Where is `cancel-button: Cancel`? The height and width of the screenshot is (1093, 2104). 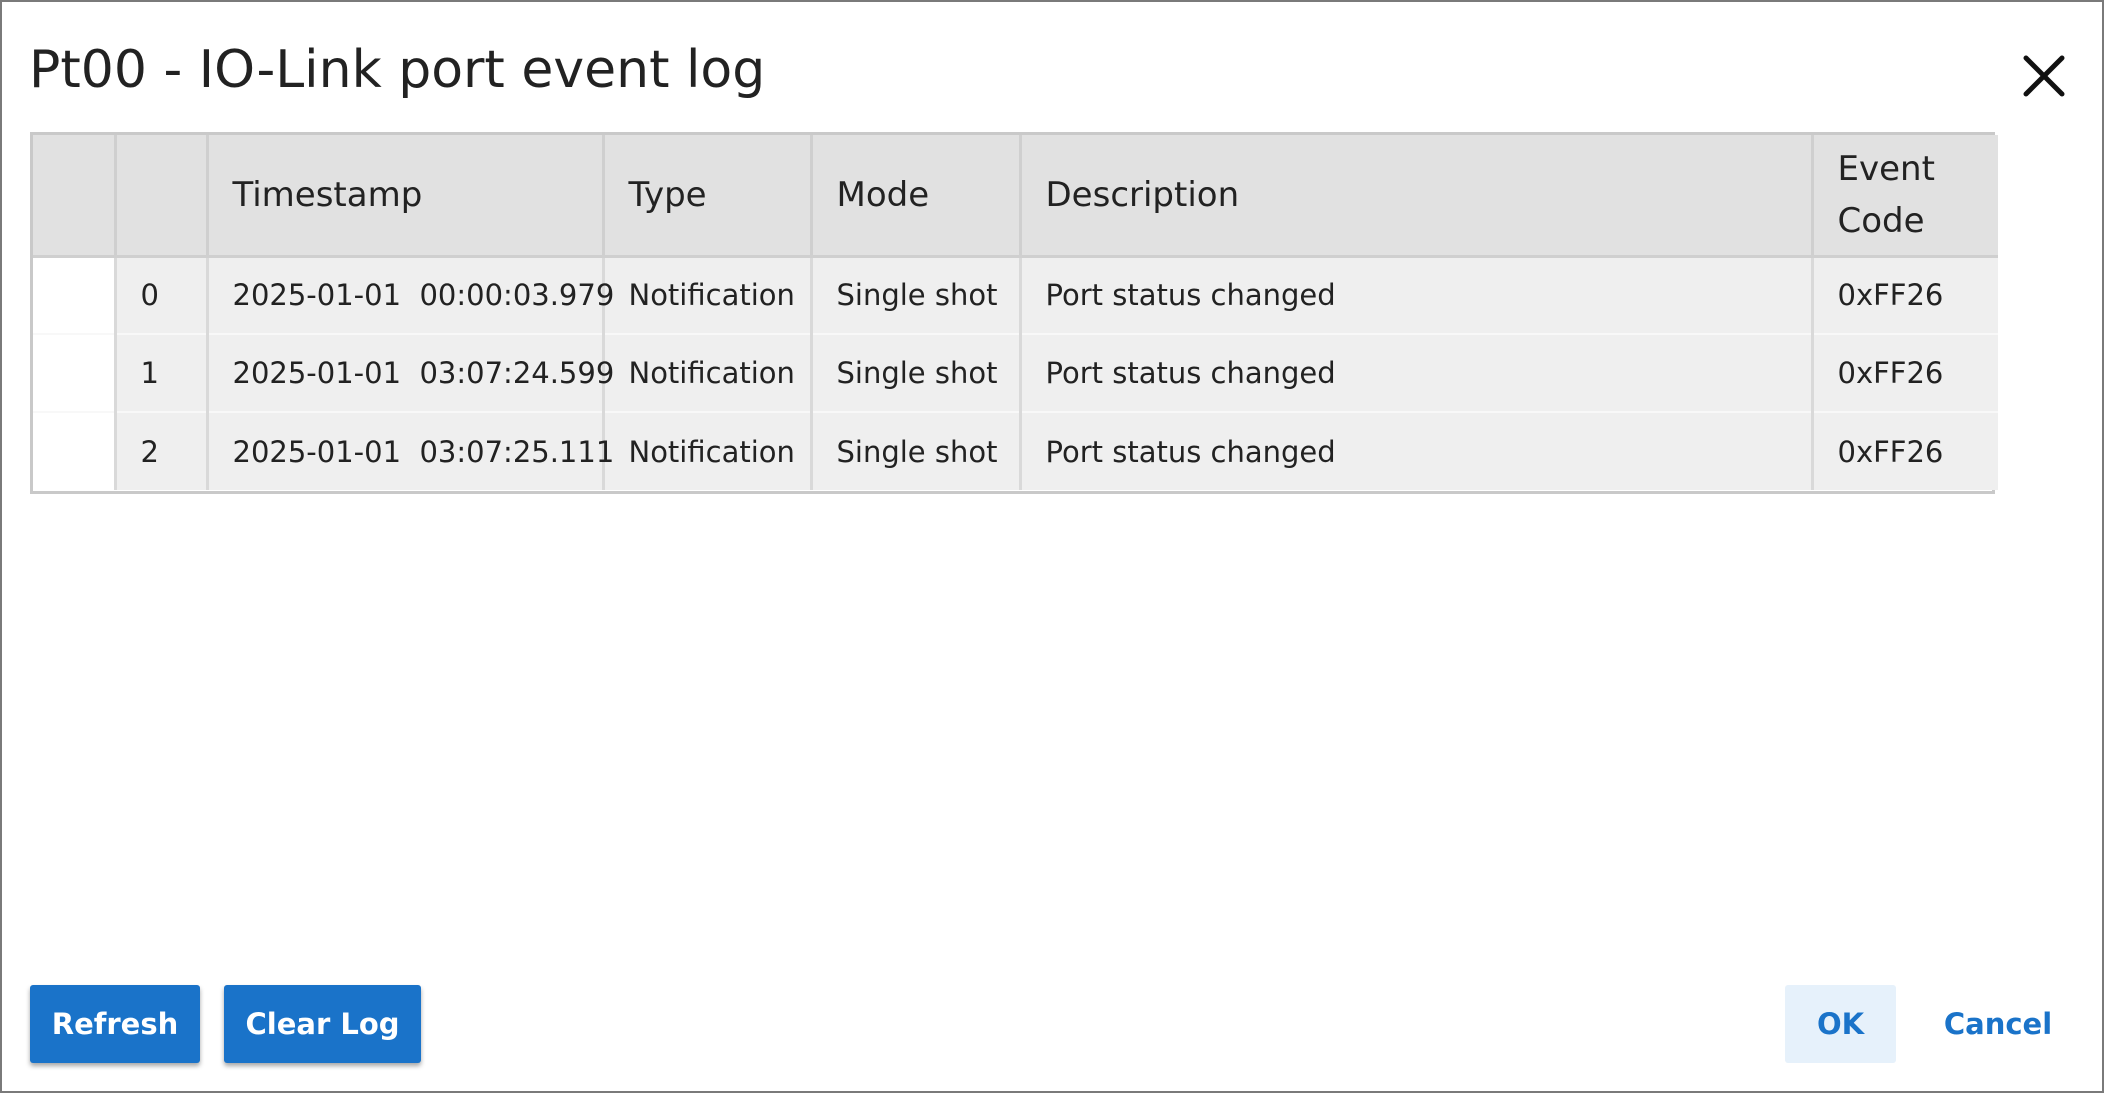
cancel-button: Cancel is located at coordinates (1998, 1024).